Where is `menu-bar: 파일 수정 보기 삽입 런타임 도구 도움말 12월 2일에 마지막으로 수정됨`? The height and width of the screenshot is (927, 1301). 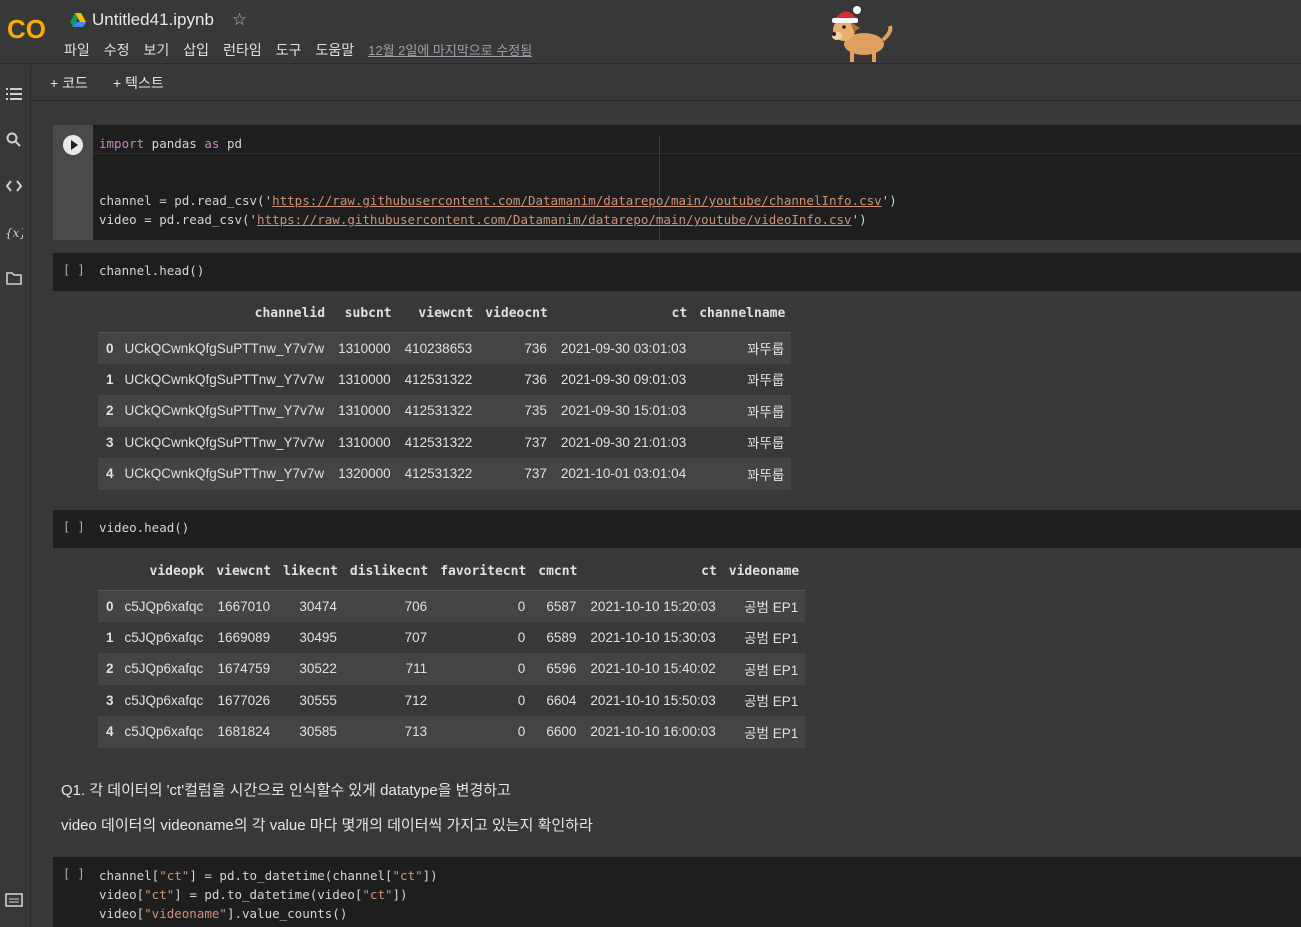
menu-bar: 파일 수정 보기 삽입 런타임 도구 도움말 12월 2일에 마지막으로 수정됨 is located at coordinates (305, 50).